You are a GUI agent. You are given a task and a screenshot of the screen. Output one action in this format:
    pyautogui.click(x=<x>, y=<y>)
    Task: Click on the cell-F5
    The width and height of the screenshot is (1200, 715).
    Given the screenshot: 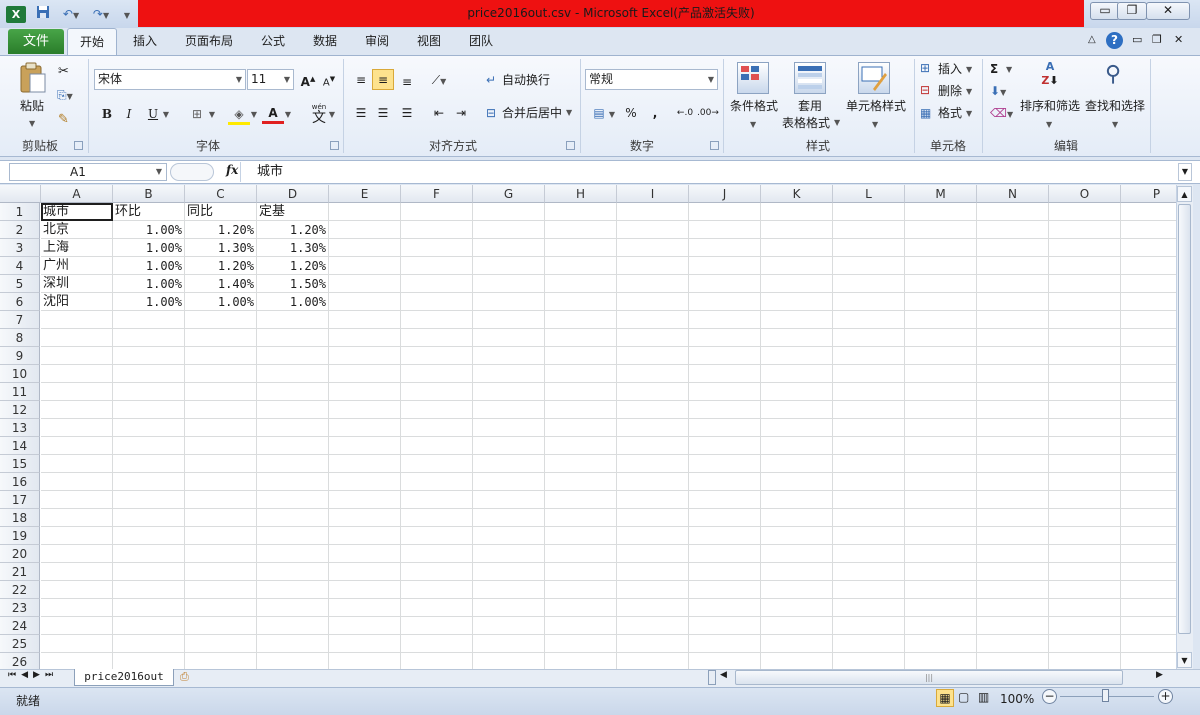 What is the action you would take?
    pyautogui.click(x=437, y=284)
    